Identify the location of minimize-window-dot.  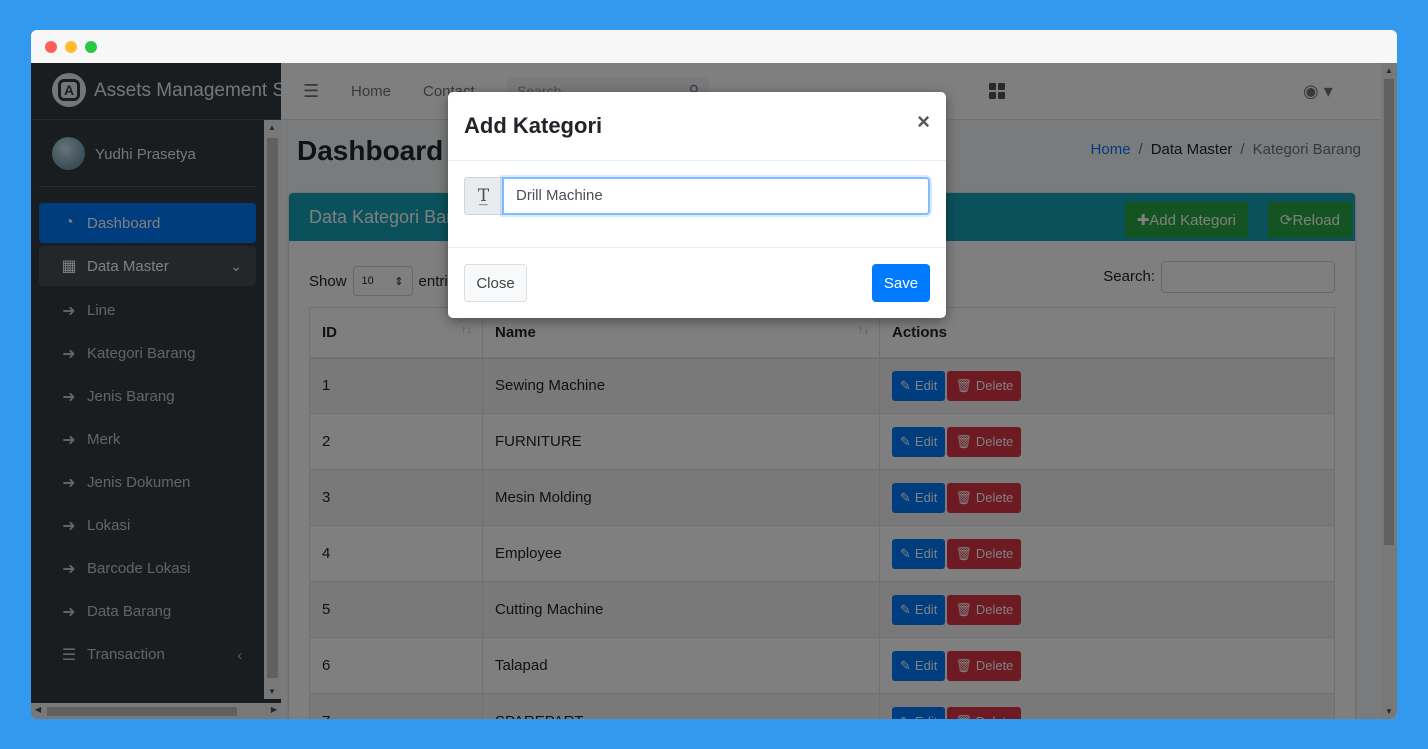
(71, 47).